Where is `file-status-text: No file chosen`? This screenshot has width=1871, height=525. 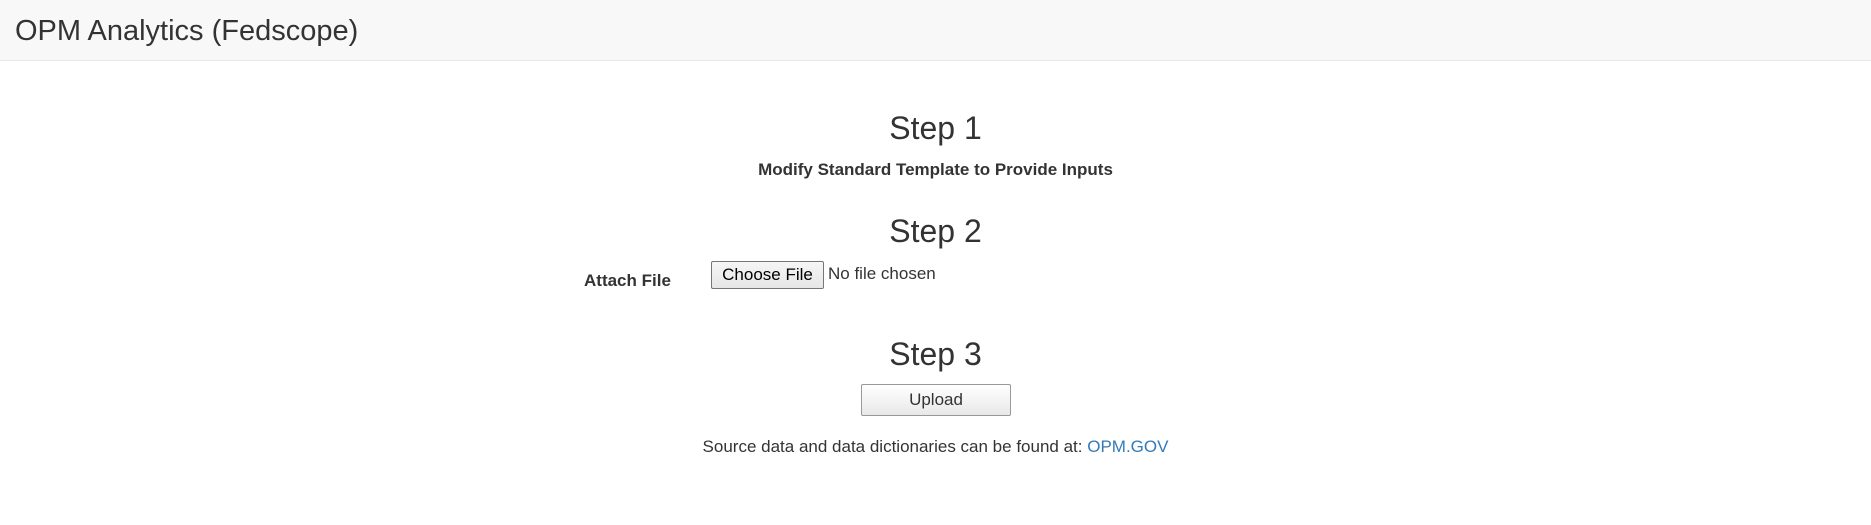
file-status-text: No file chosen is located at coordinates (882, 273).